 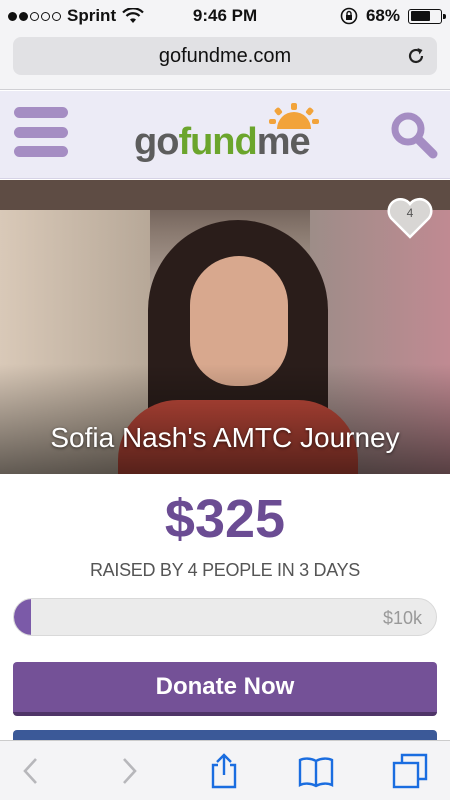 What do you see at coordinates (22, 617) in the screenshot?
I see `progress-fill` at bounding box center [22, 617].